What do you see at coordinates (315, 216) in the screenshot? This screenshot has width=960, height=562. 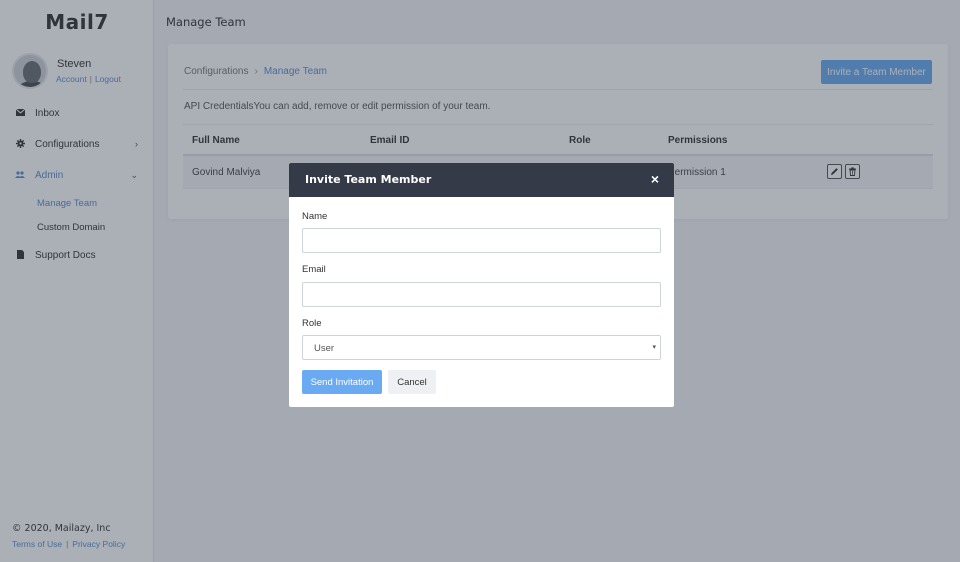 I see `name-label: Name` at bounding box center [315, 216].